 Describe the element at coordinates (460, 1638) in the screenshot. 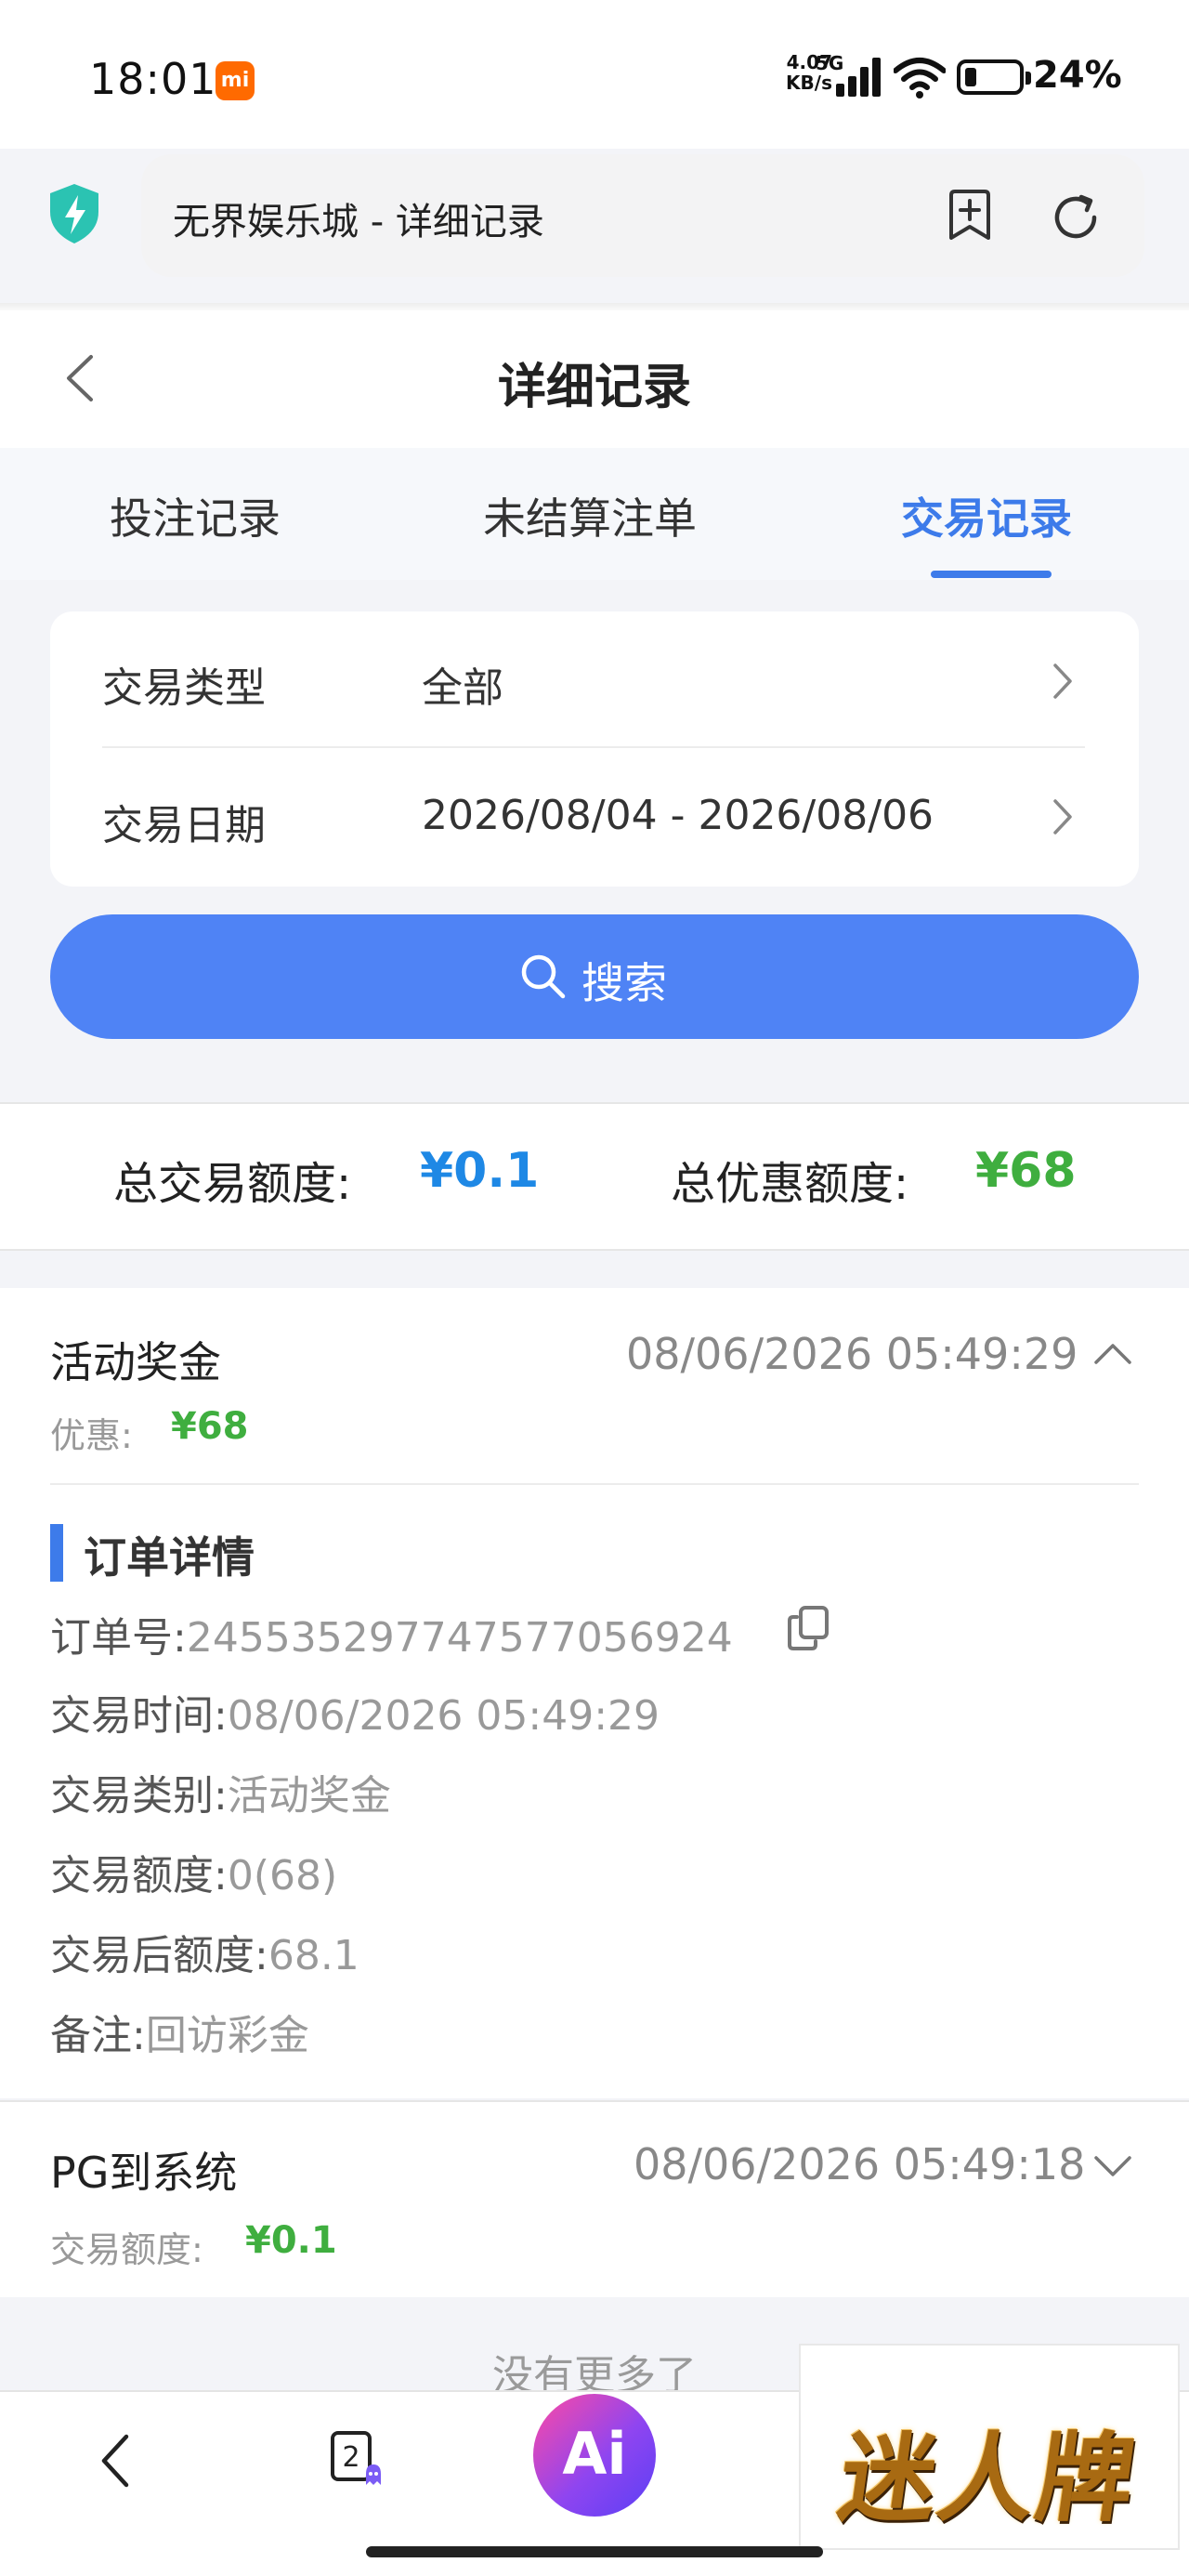

I see `order-number-value: 245535297747577056924` at that location.